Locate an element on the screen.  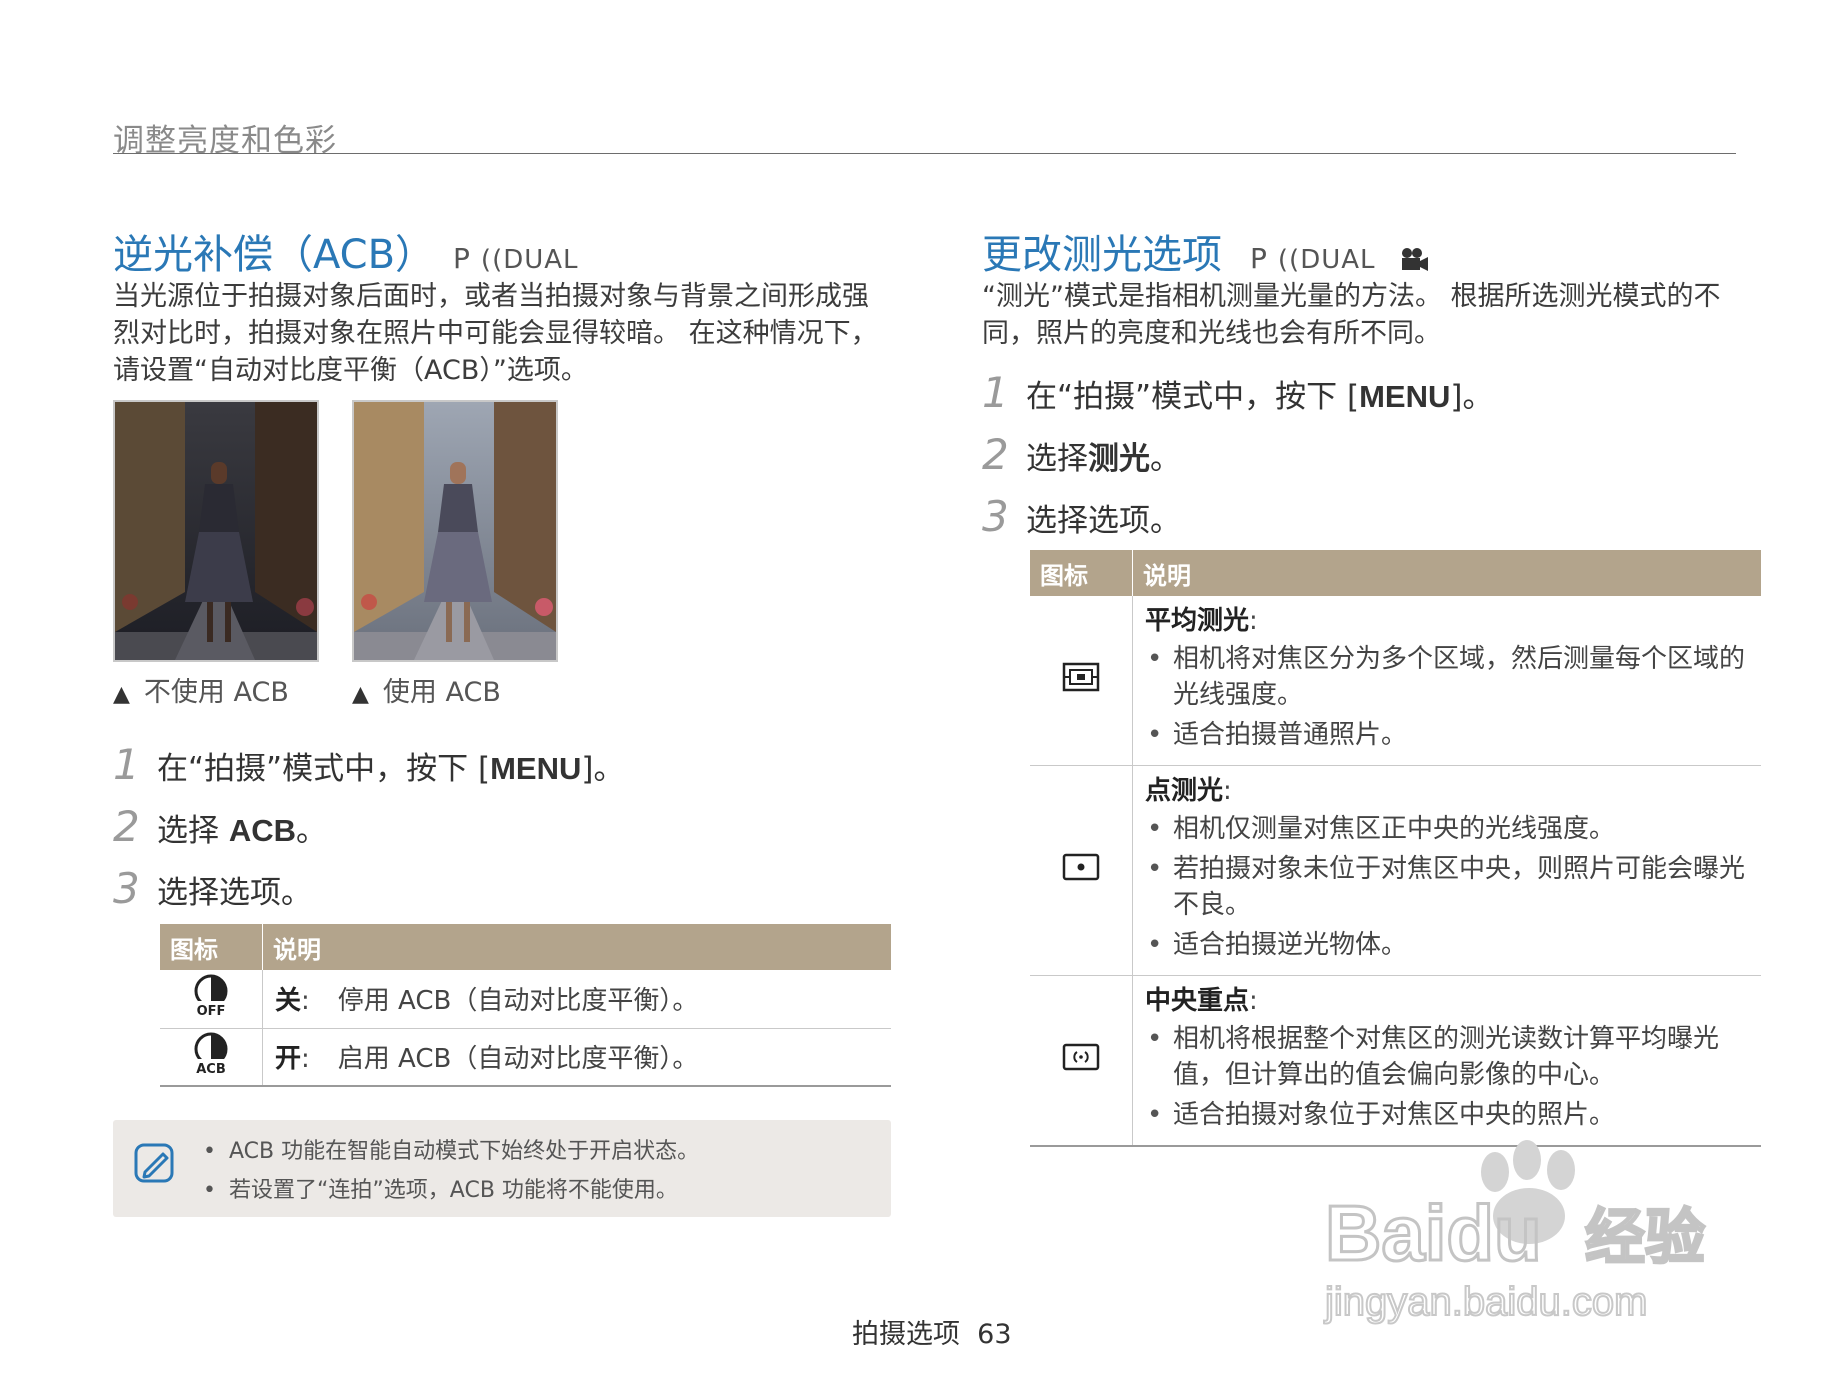
acb-on-text: 启用 ACB（自动对比度平衡）。 is located at coordinates (518, 1059).